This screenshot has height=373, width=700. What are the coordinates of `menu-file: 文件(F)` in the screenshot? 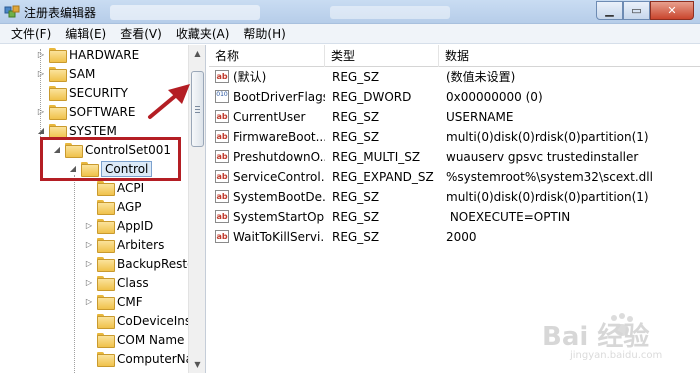 It's located at (31, 34).